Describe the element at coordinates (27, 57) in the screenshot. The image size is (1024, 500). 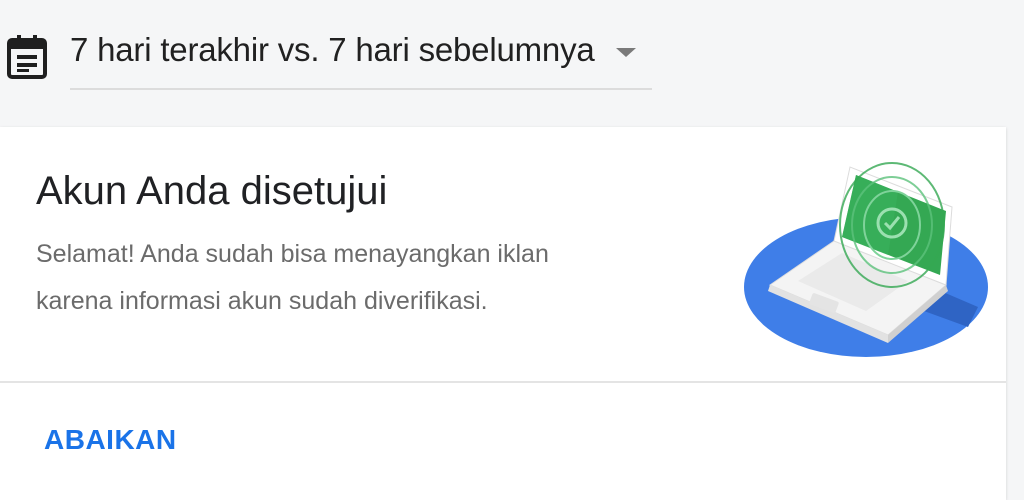
I see `calendar-icon` at that location.